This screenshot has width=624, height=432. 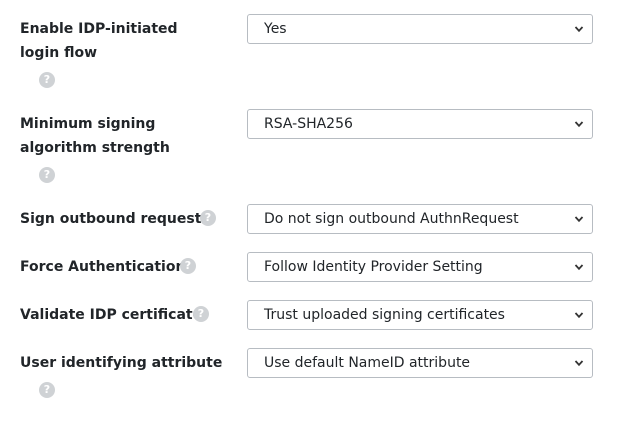 What do you see at coordinates (308, 124) in the screenshot?
I see `select-value: RSA-SHA256` at bounding box center [308, 124].